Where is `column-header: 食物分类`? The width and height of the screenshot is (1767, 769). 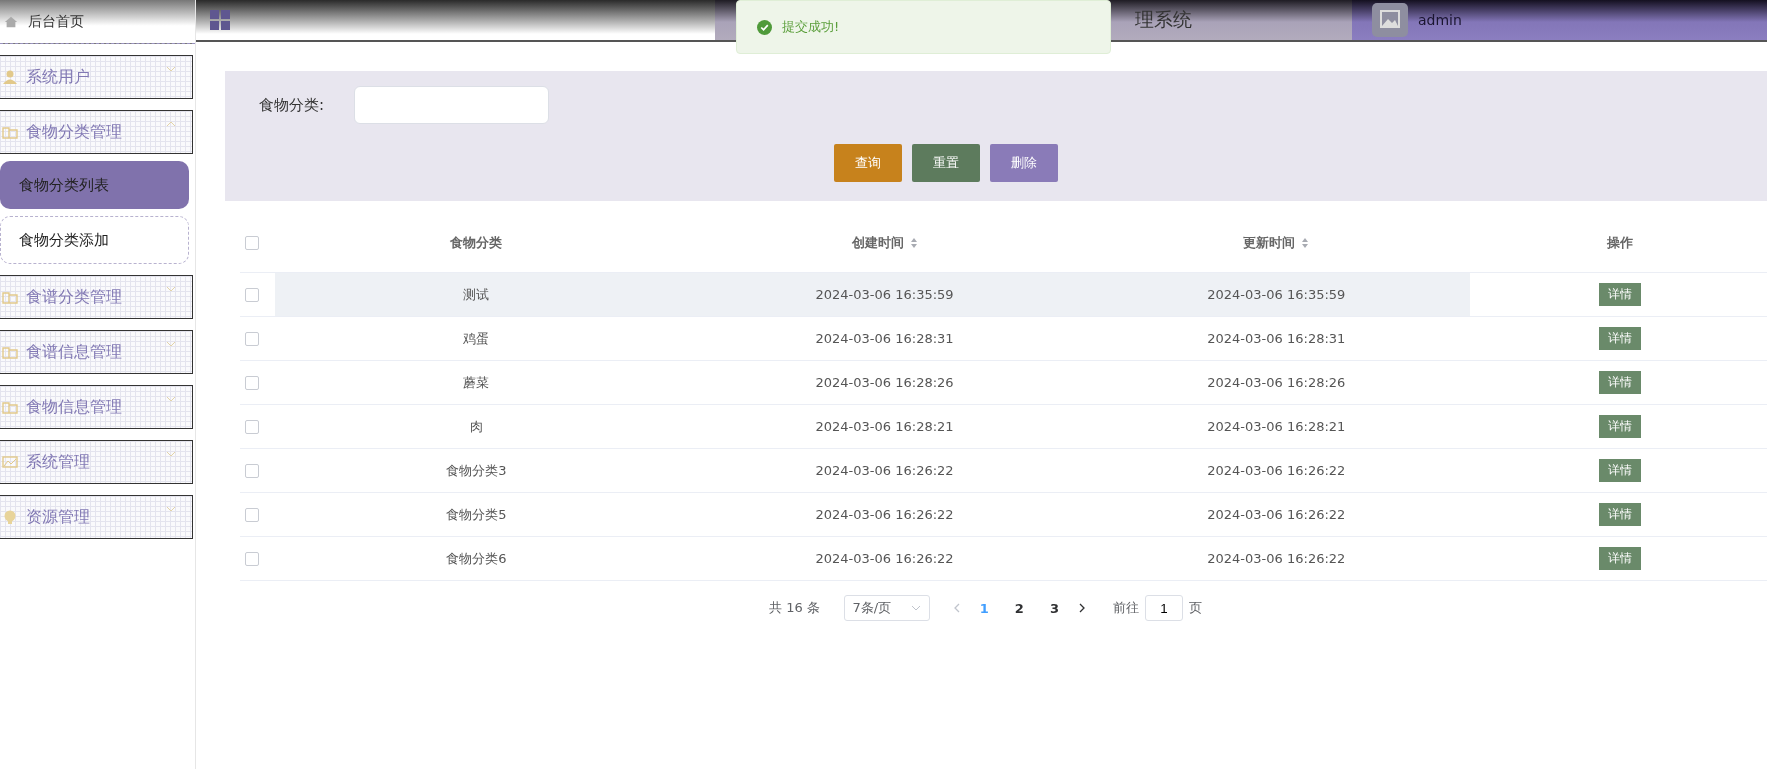
column-header: 食物分类 is located at coordinates (476, 243).